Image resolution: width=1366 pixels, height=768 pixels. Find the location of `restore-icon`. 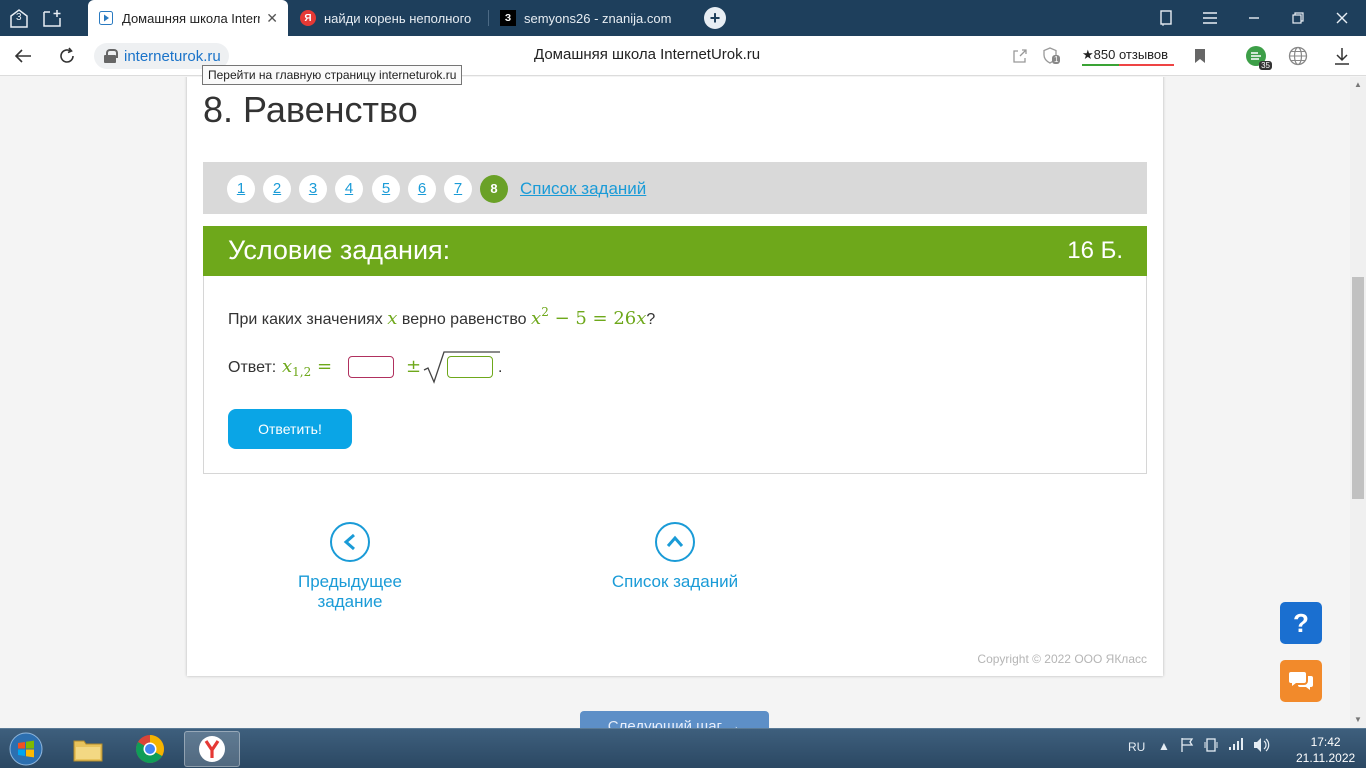

restore-icon is located at coordinates (1298, 18).